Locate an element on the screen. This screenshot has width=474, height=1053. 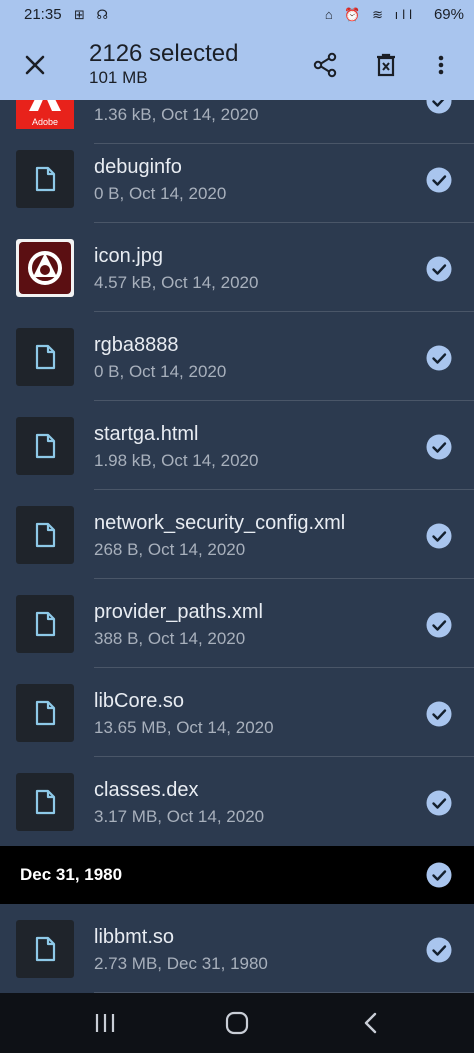
close-selection-button is located at coordinates (35, 65).